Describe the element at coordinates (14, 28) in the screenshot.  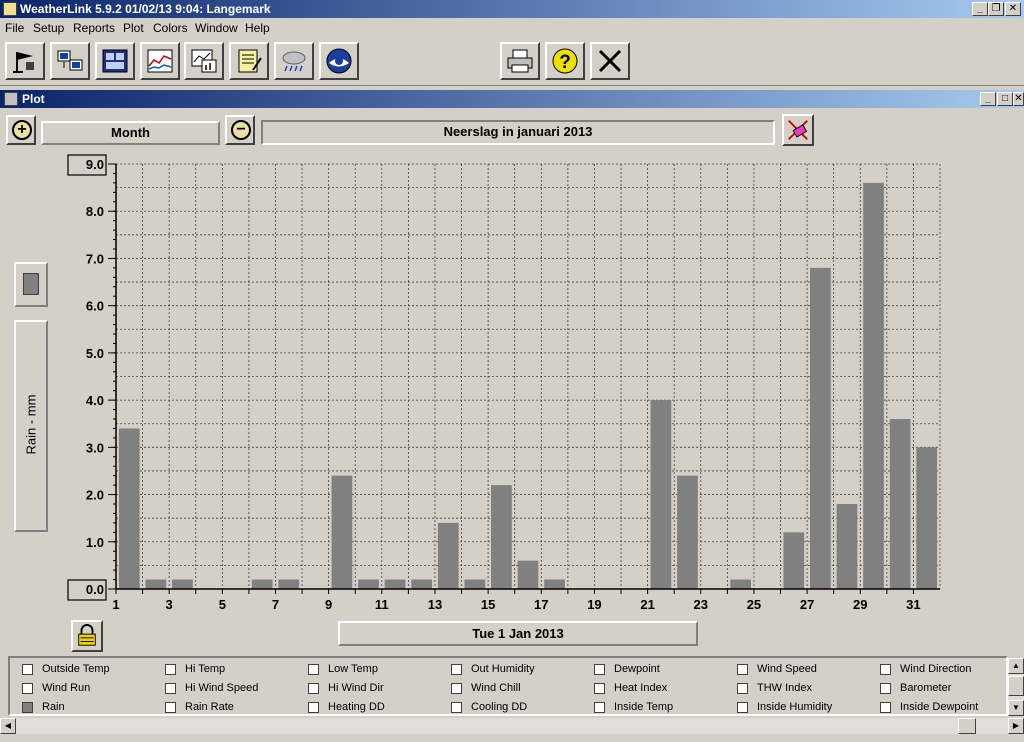
I see `menu-file: File` at that location.